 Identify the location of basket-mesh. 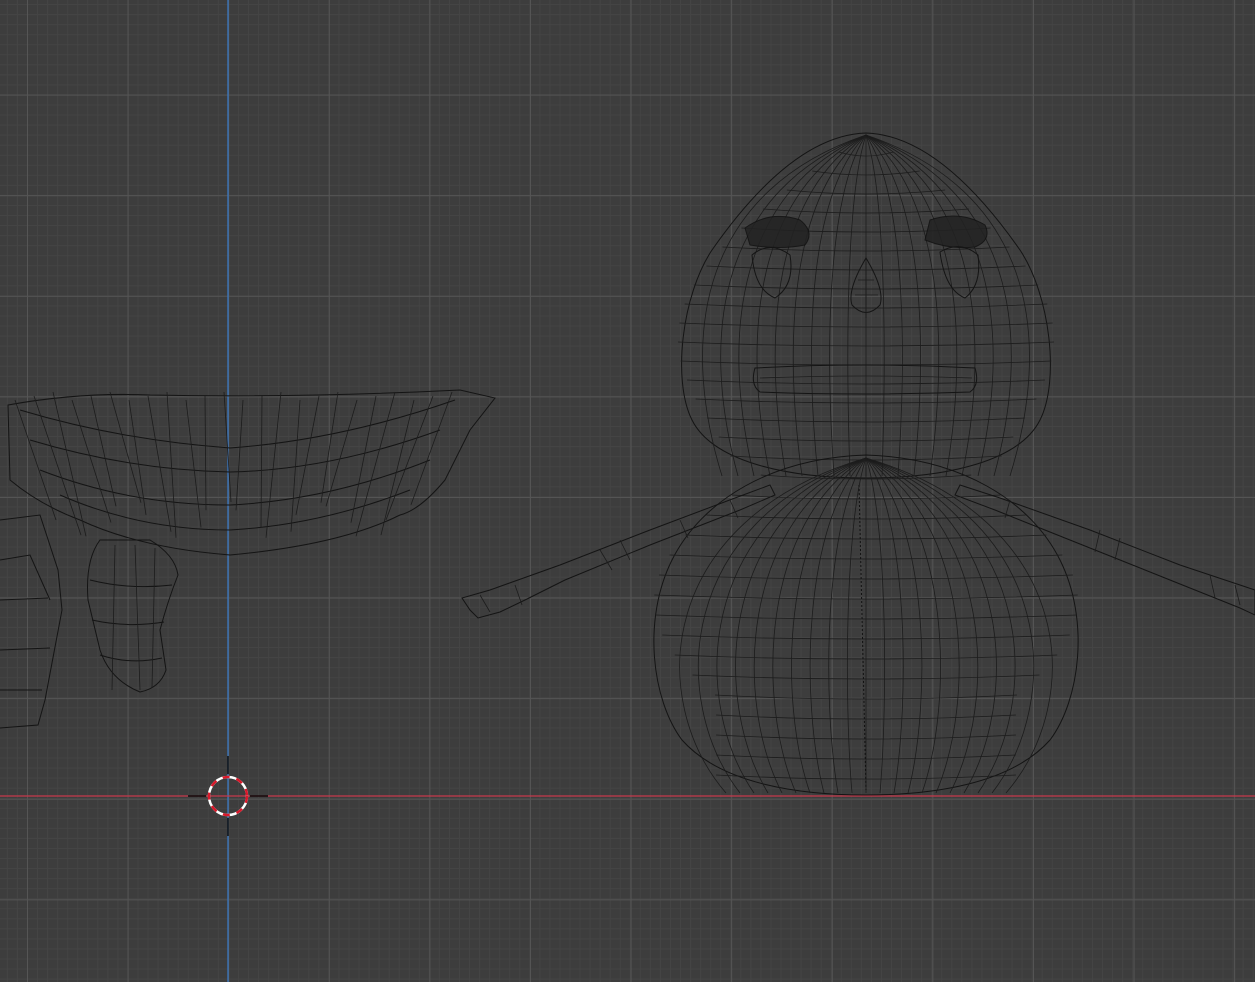
(248, 559).